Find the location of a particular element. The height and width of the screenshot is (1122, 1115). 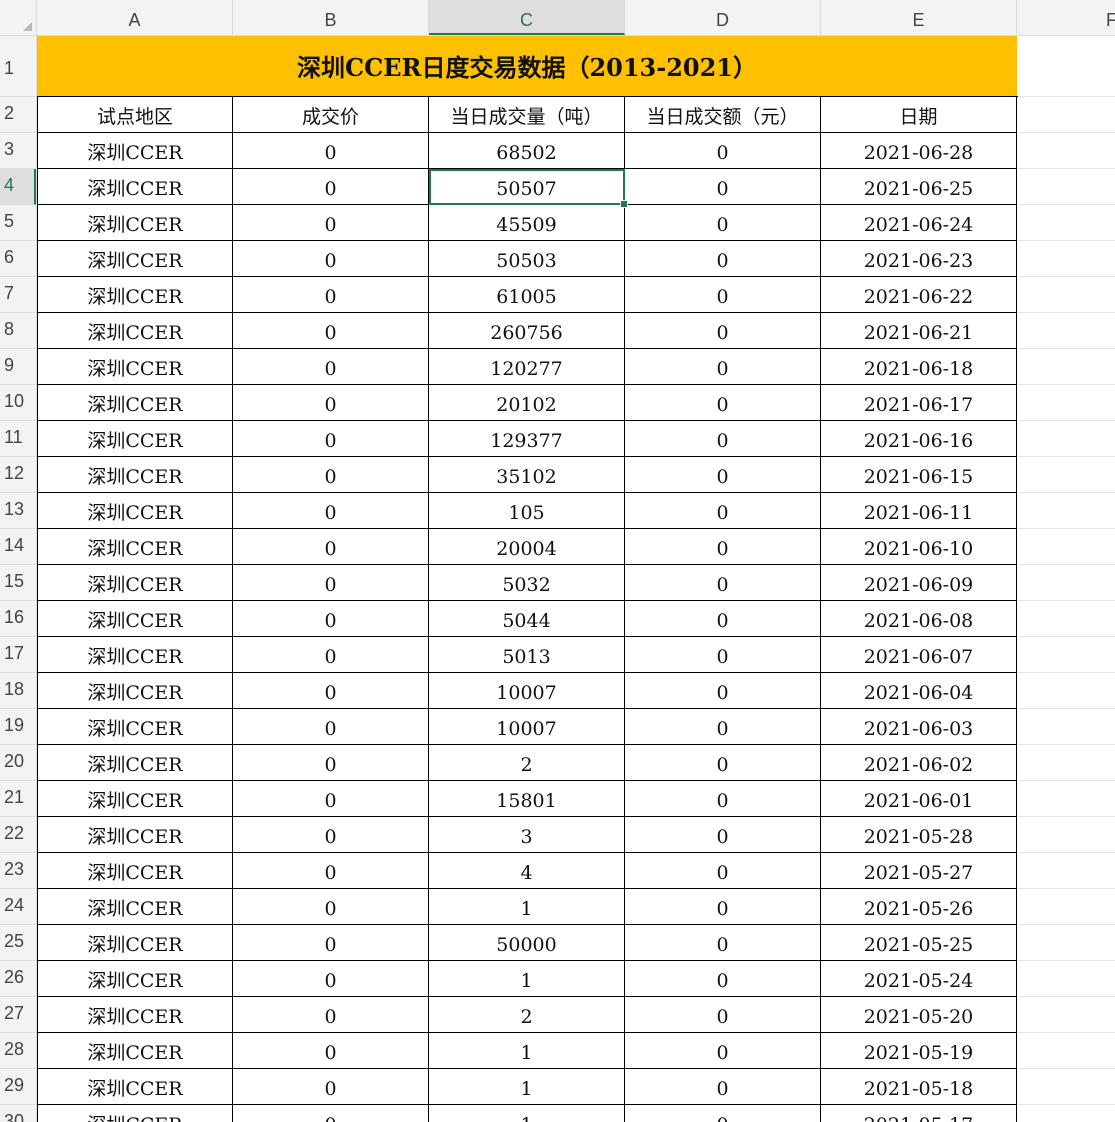

row-header-4: 4 is located at coordinates (18, 187).